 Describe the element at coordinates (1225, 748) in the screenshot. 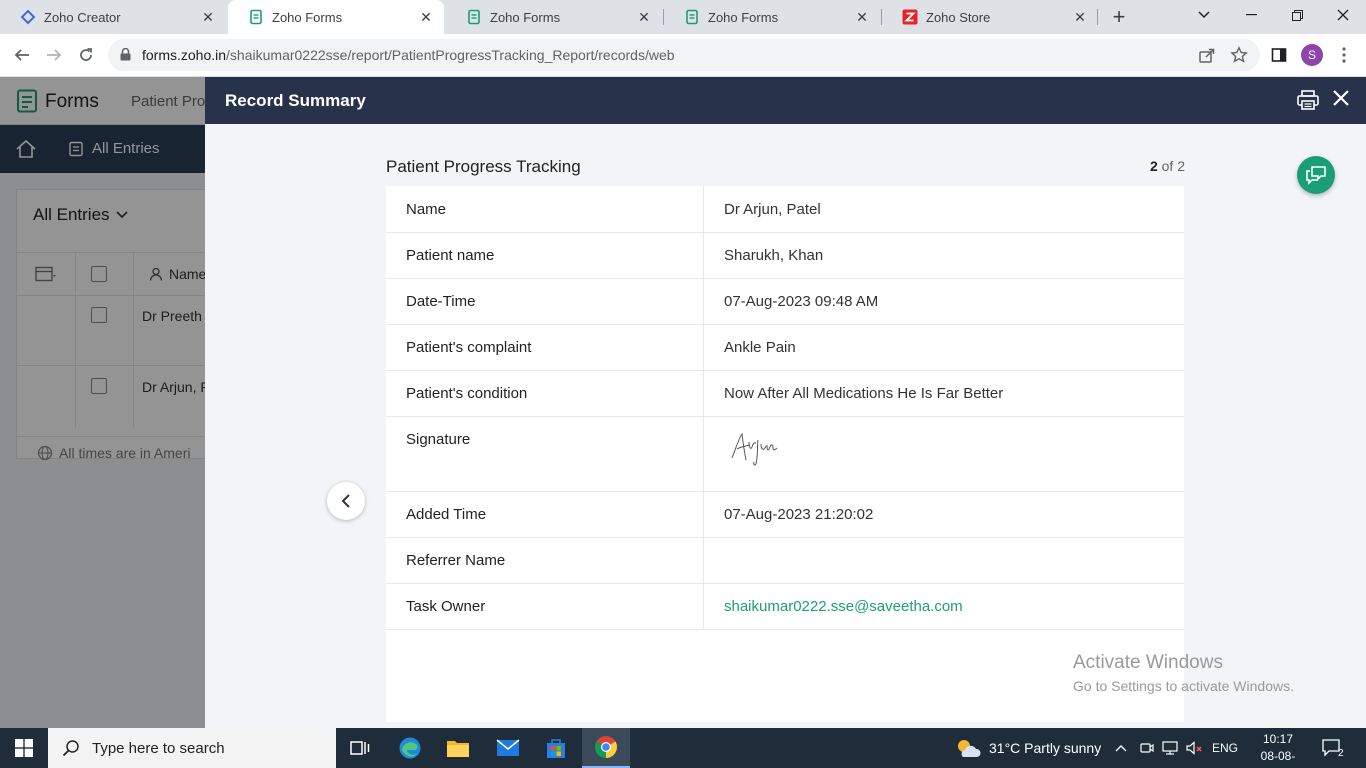

I see `language-indicator: ENG` at that location.